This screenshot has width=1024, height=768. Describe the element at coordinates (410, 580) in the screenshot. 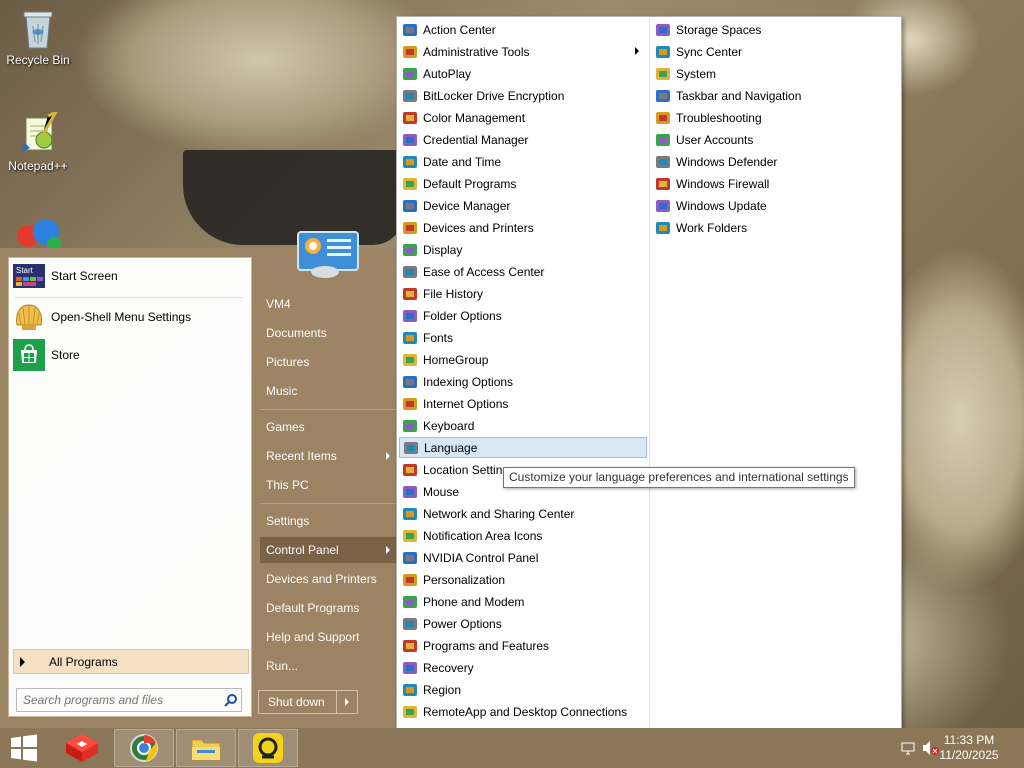

I see `personalization-icon` at that location.